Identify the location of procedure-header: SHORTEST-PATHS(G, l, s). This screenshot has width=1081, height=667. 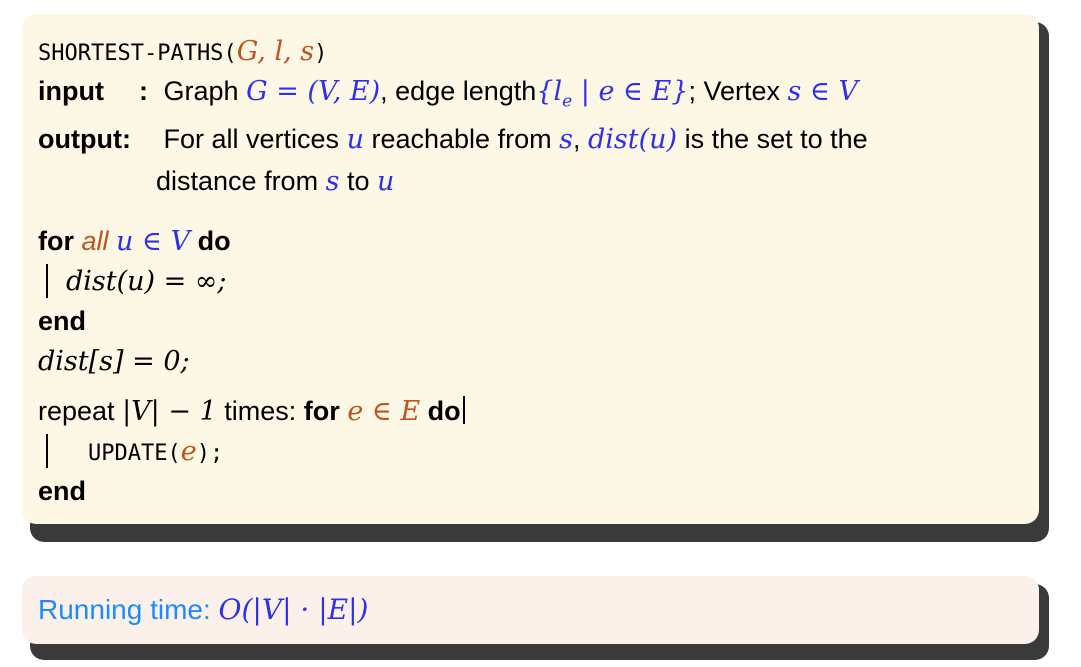
(182, 52).